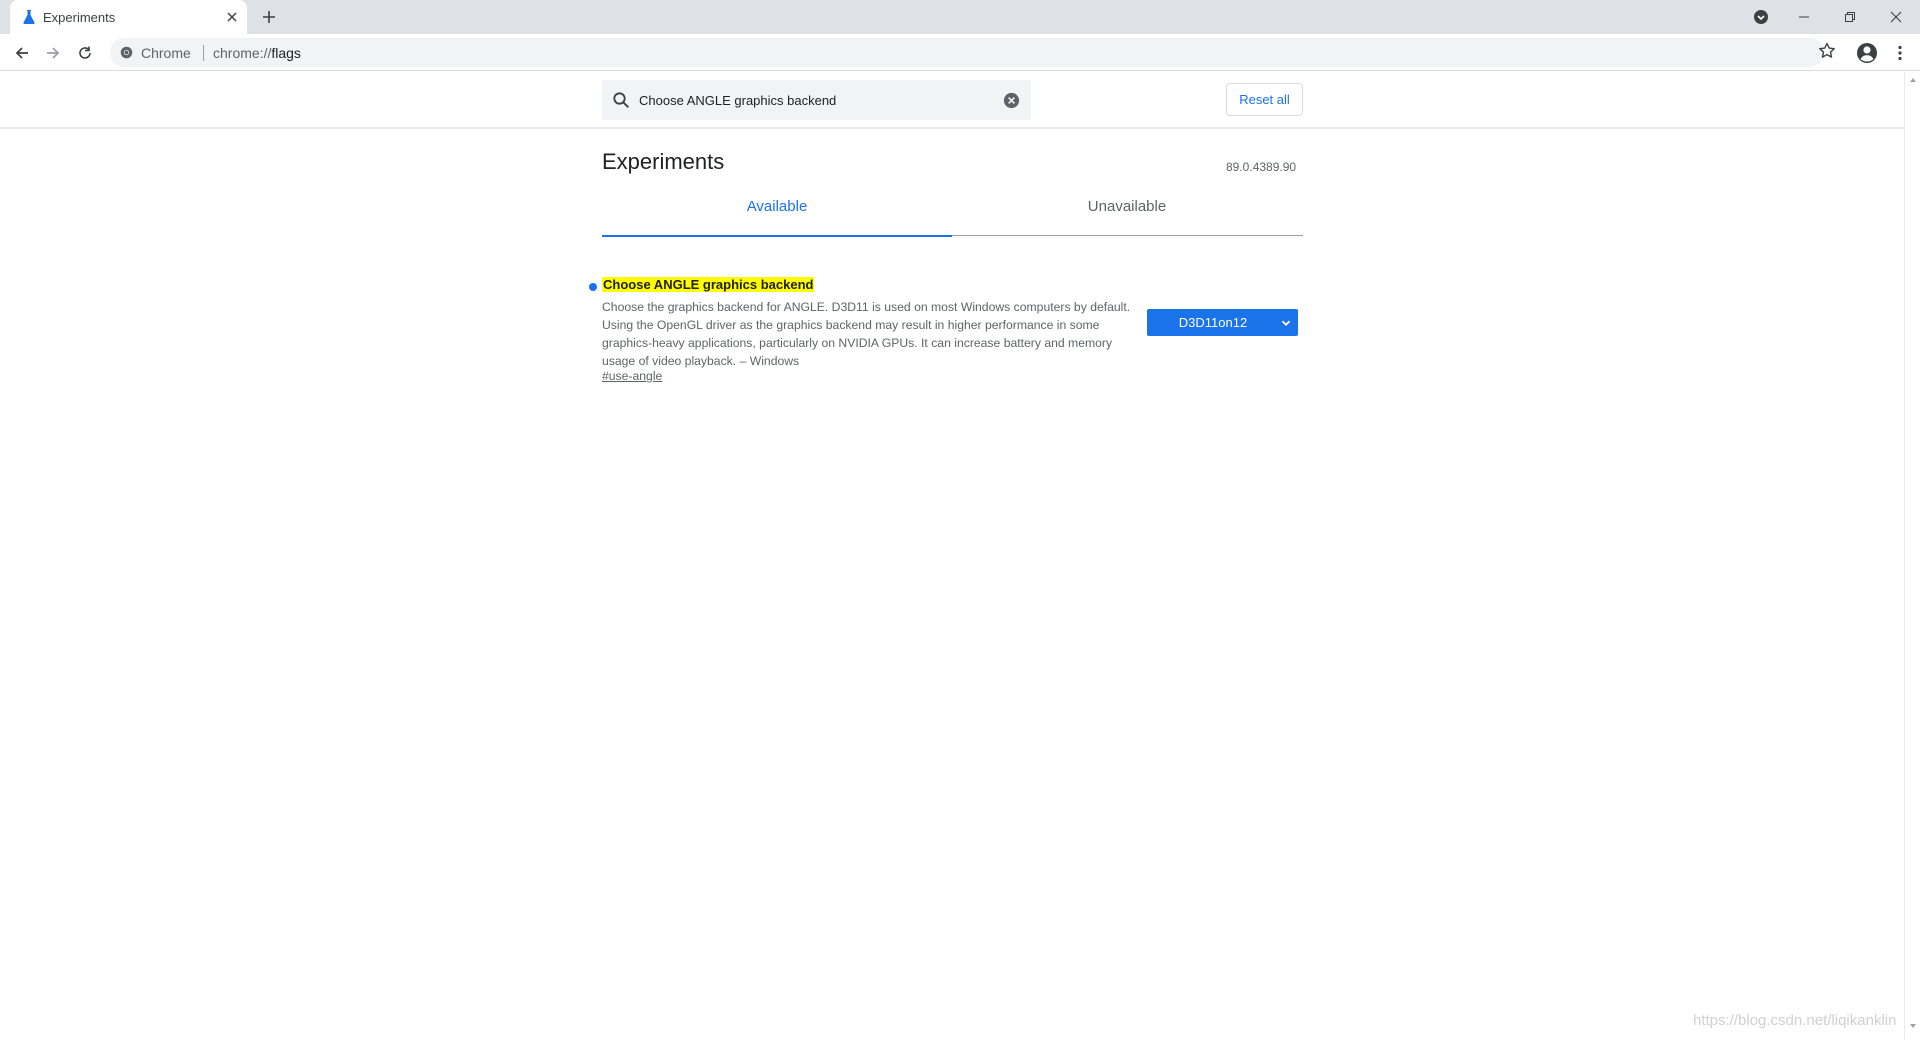  I want to click on clear-search-icon, so click(1011, 100).